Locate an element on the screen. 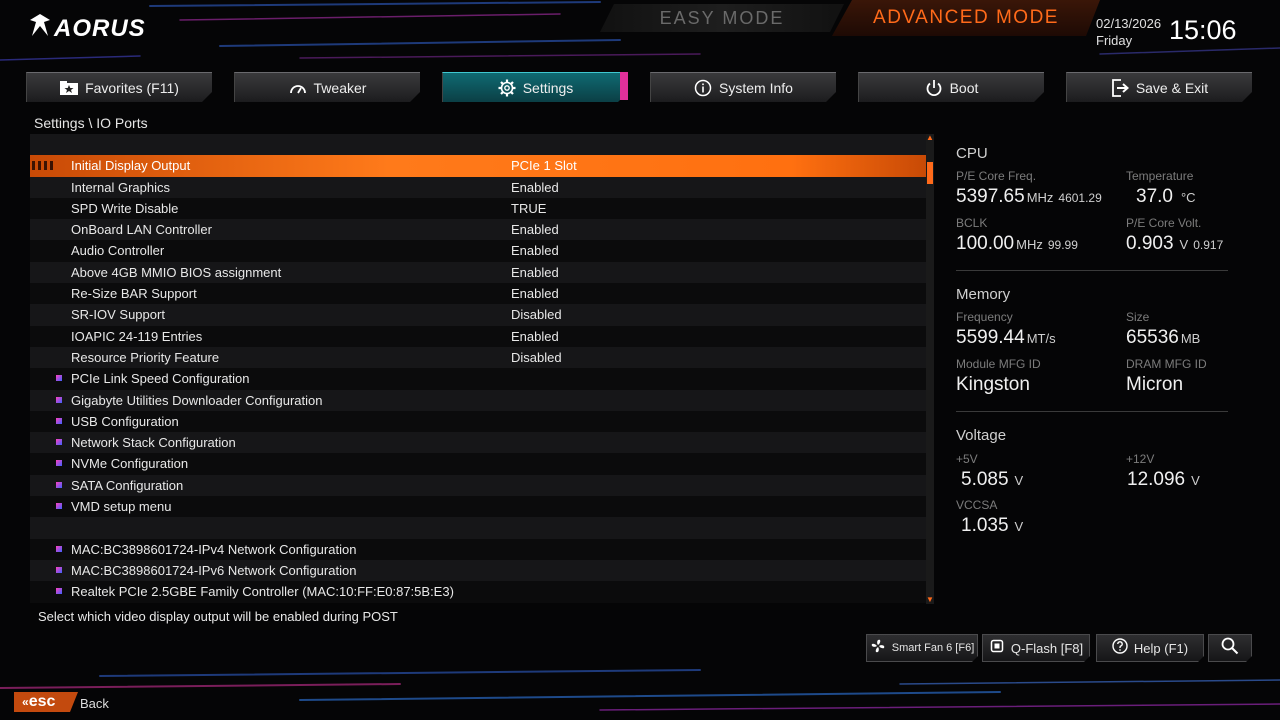  tab-save-exit: Save & Exit is located at coordinates (1159, 87).